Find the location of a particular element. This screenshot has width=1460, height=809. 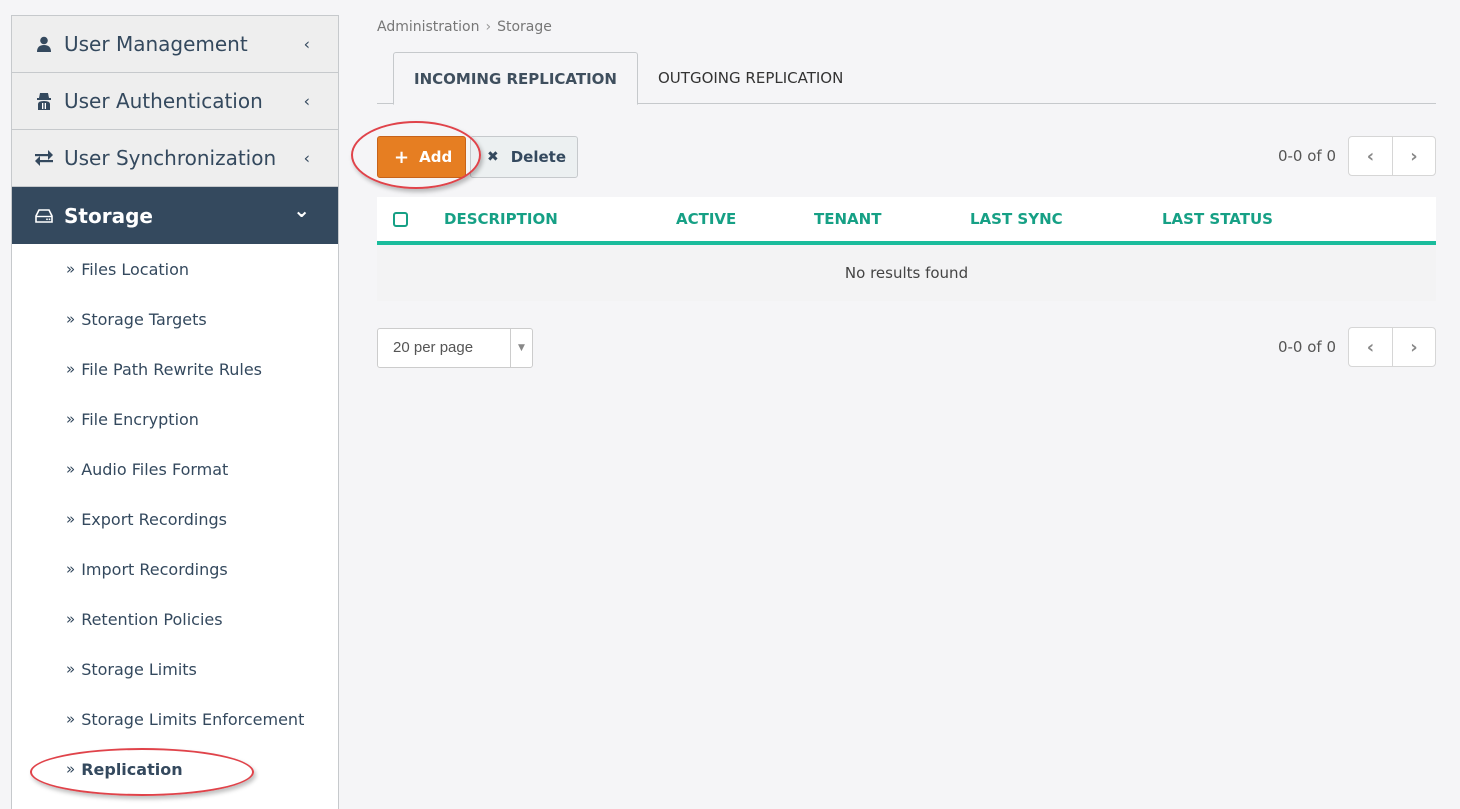

toolbar: + Add ✖ Delete is located at coordinates (477, 157).